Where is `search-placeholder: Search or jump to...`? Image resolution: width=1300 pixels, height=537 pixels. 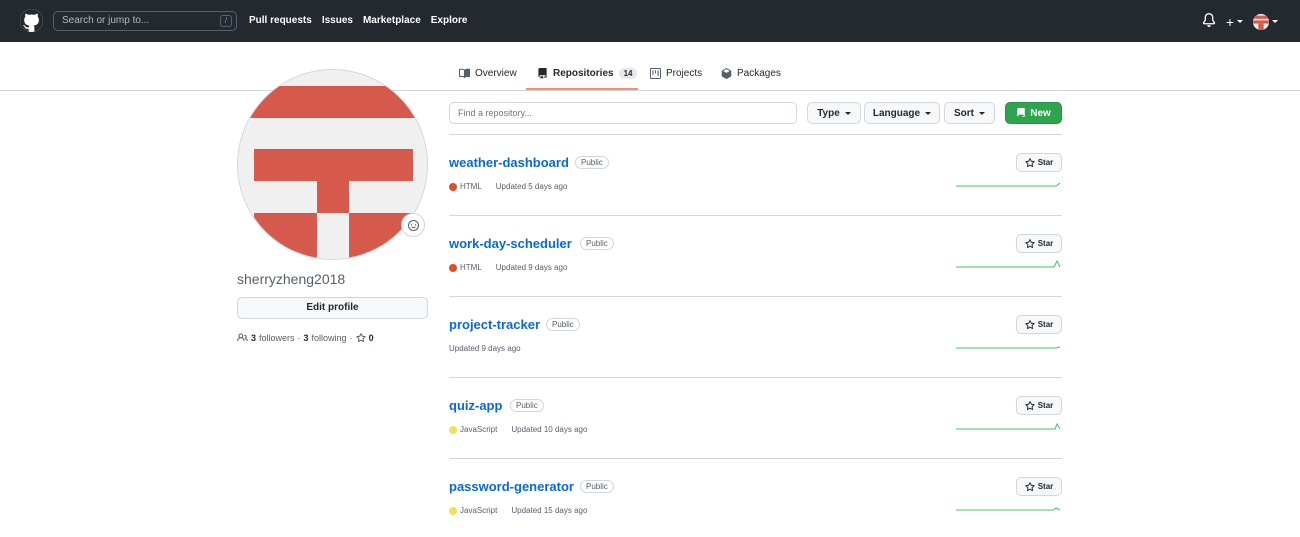
search-placeholder: Search or jump to... is located at coordinates (106, 20).